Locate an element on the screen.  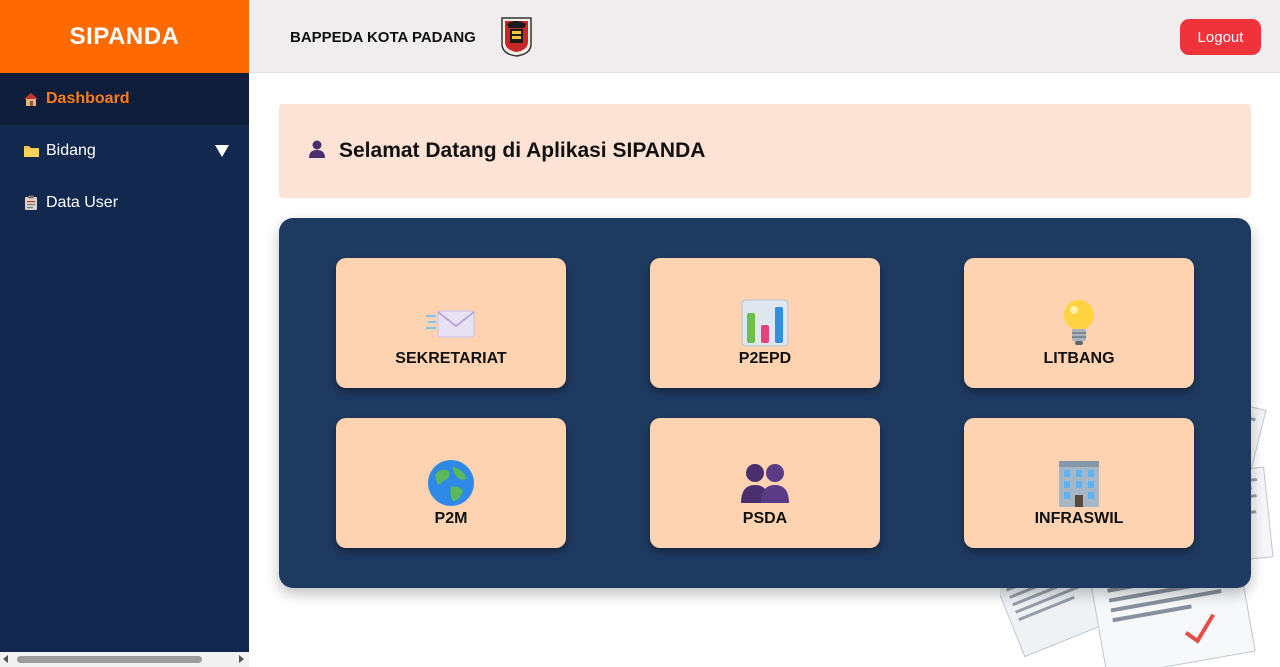
sidebar-item-bidang: Bidang is located at coordinates (124, 151).